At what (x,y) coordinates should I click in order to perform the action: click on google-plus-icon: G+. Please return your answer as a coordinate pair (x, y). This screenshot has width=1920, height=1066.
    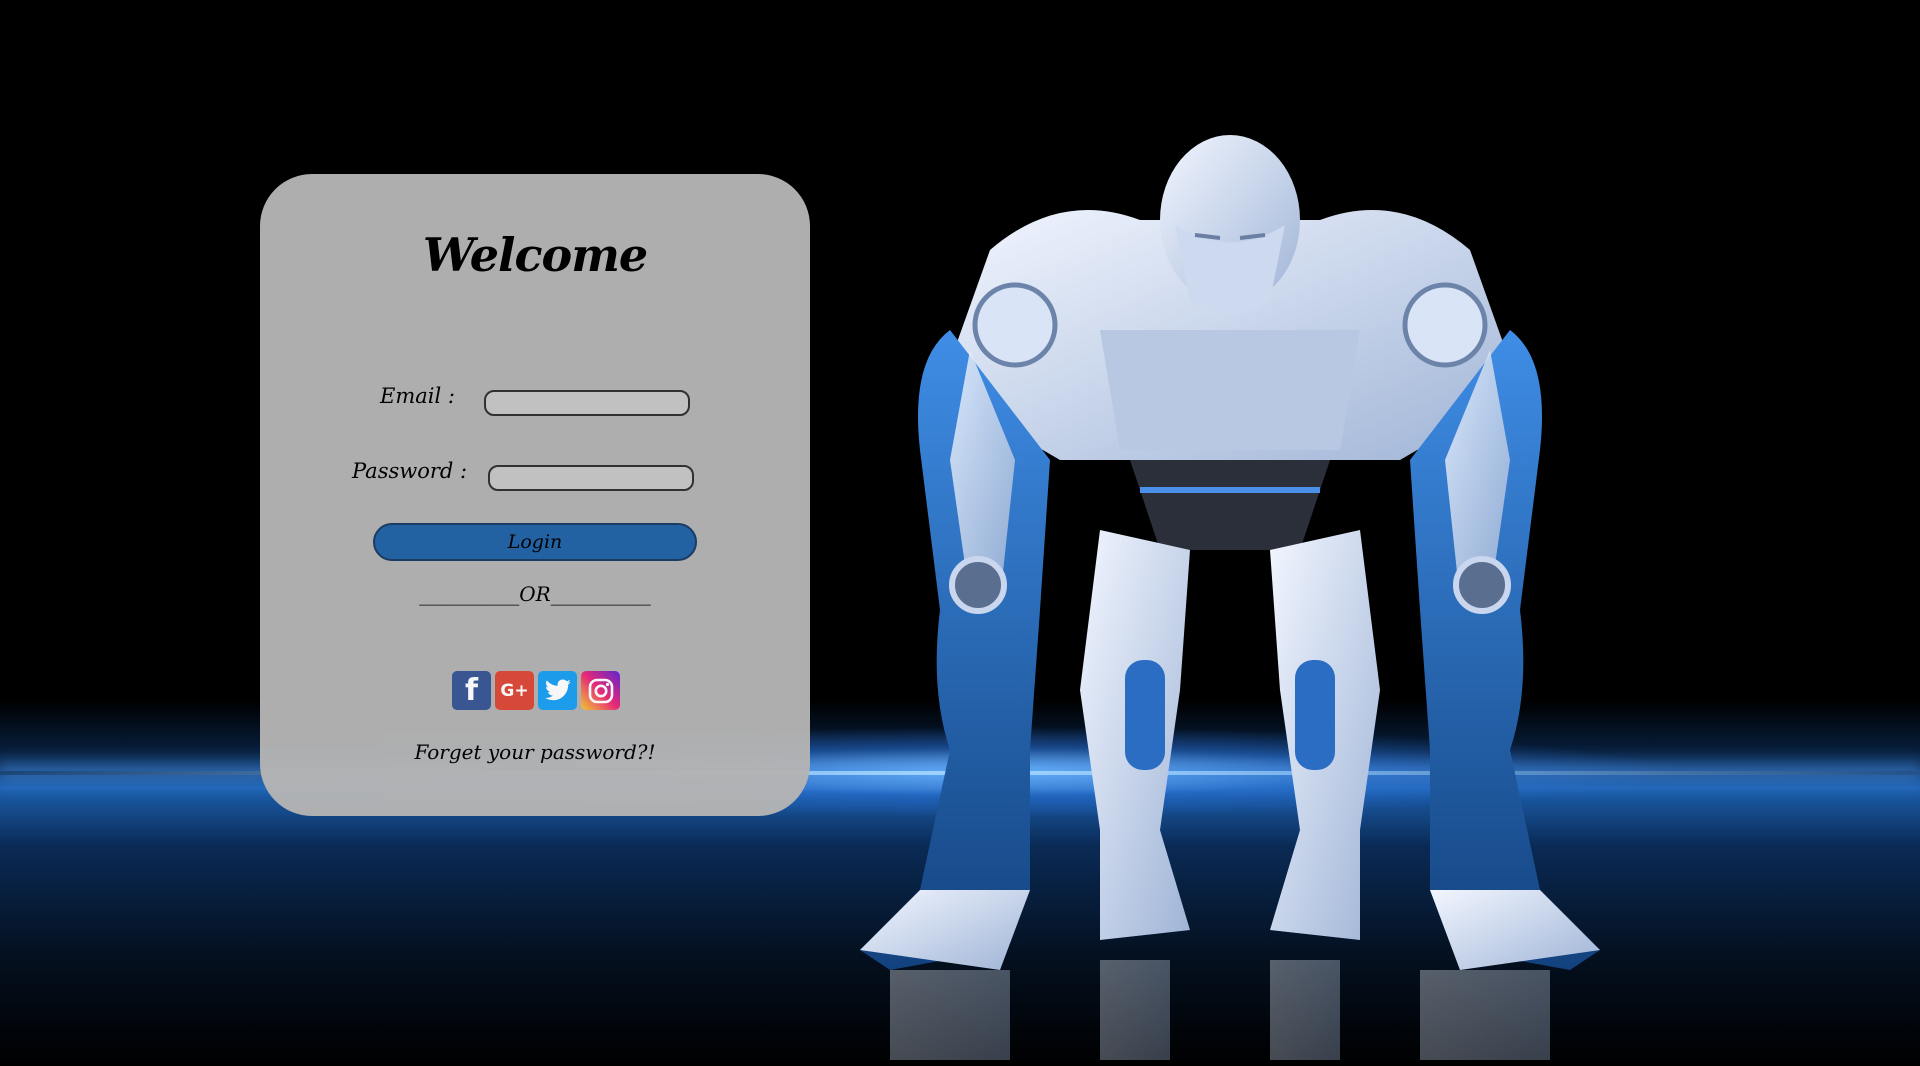
    Looking at the image, I should click on (514, 690).